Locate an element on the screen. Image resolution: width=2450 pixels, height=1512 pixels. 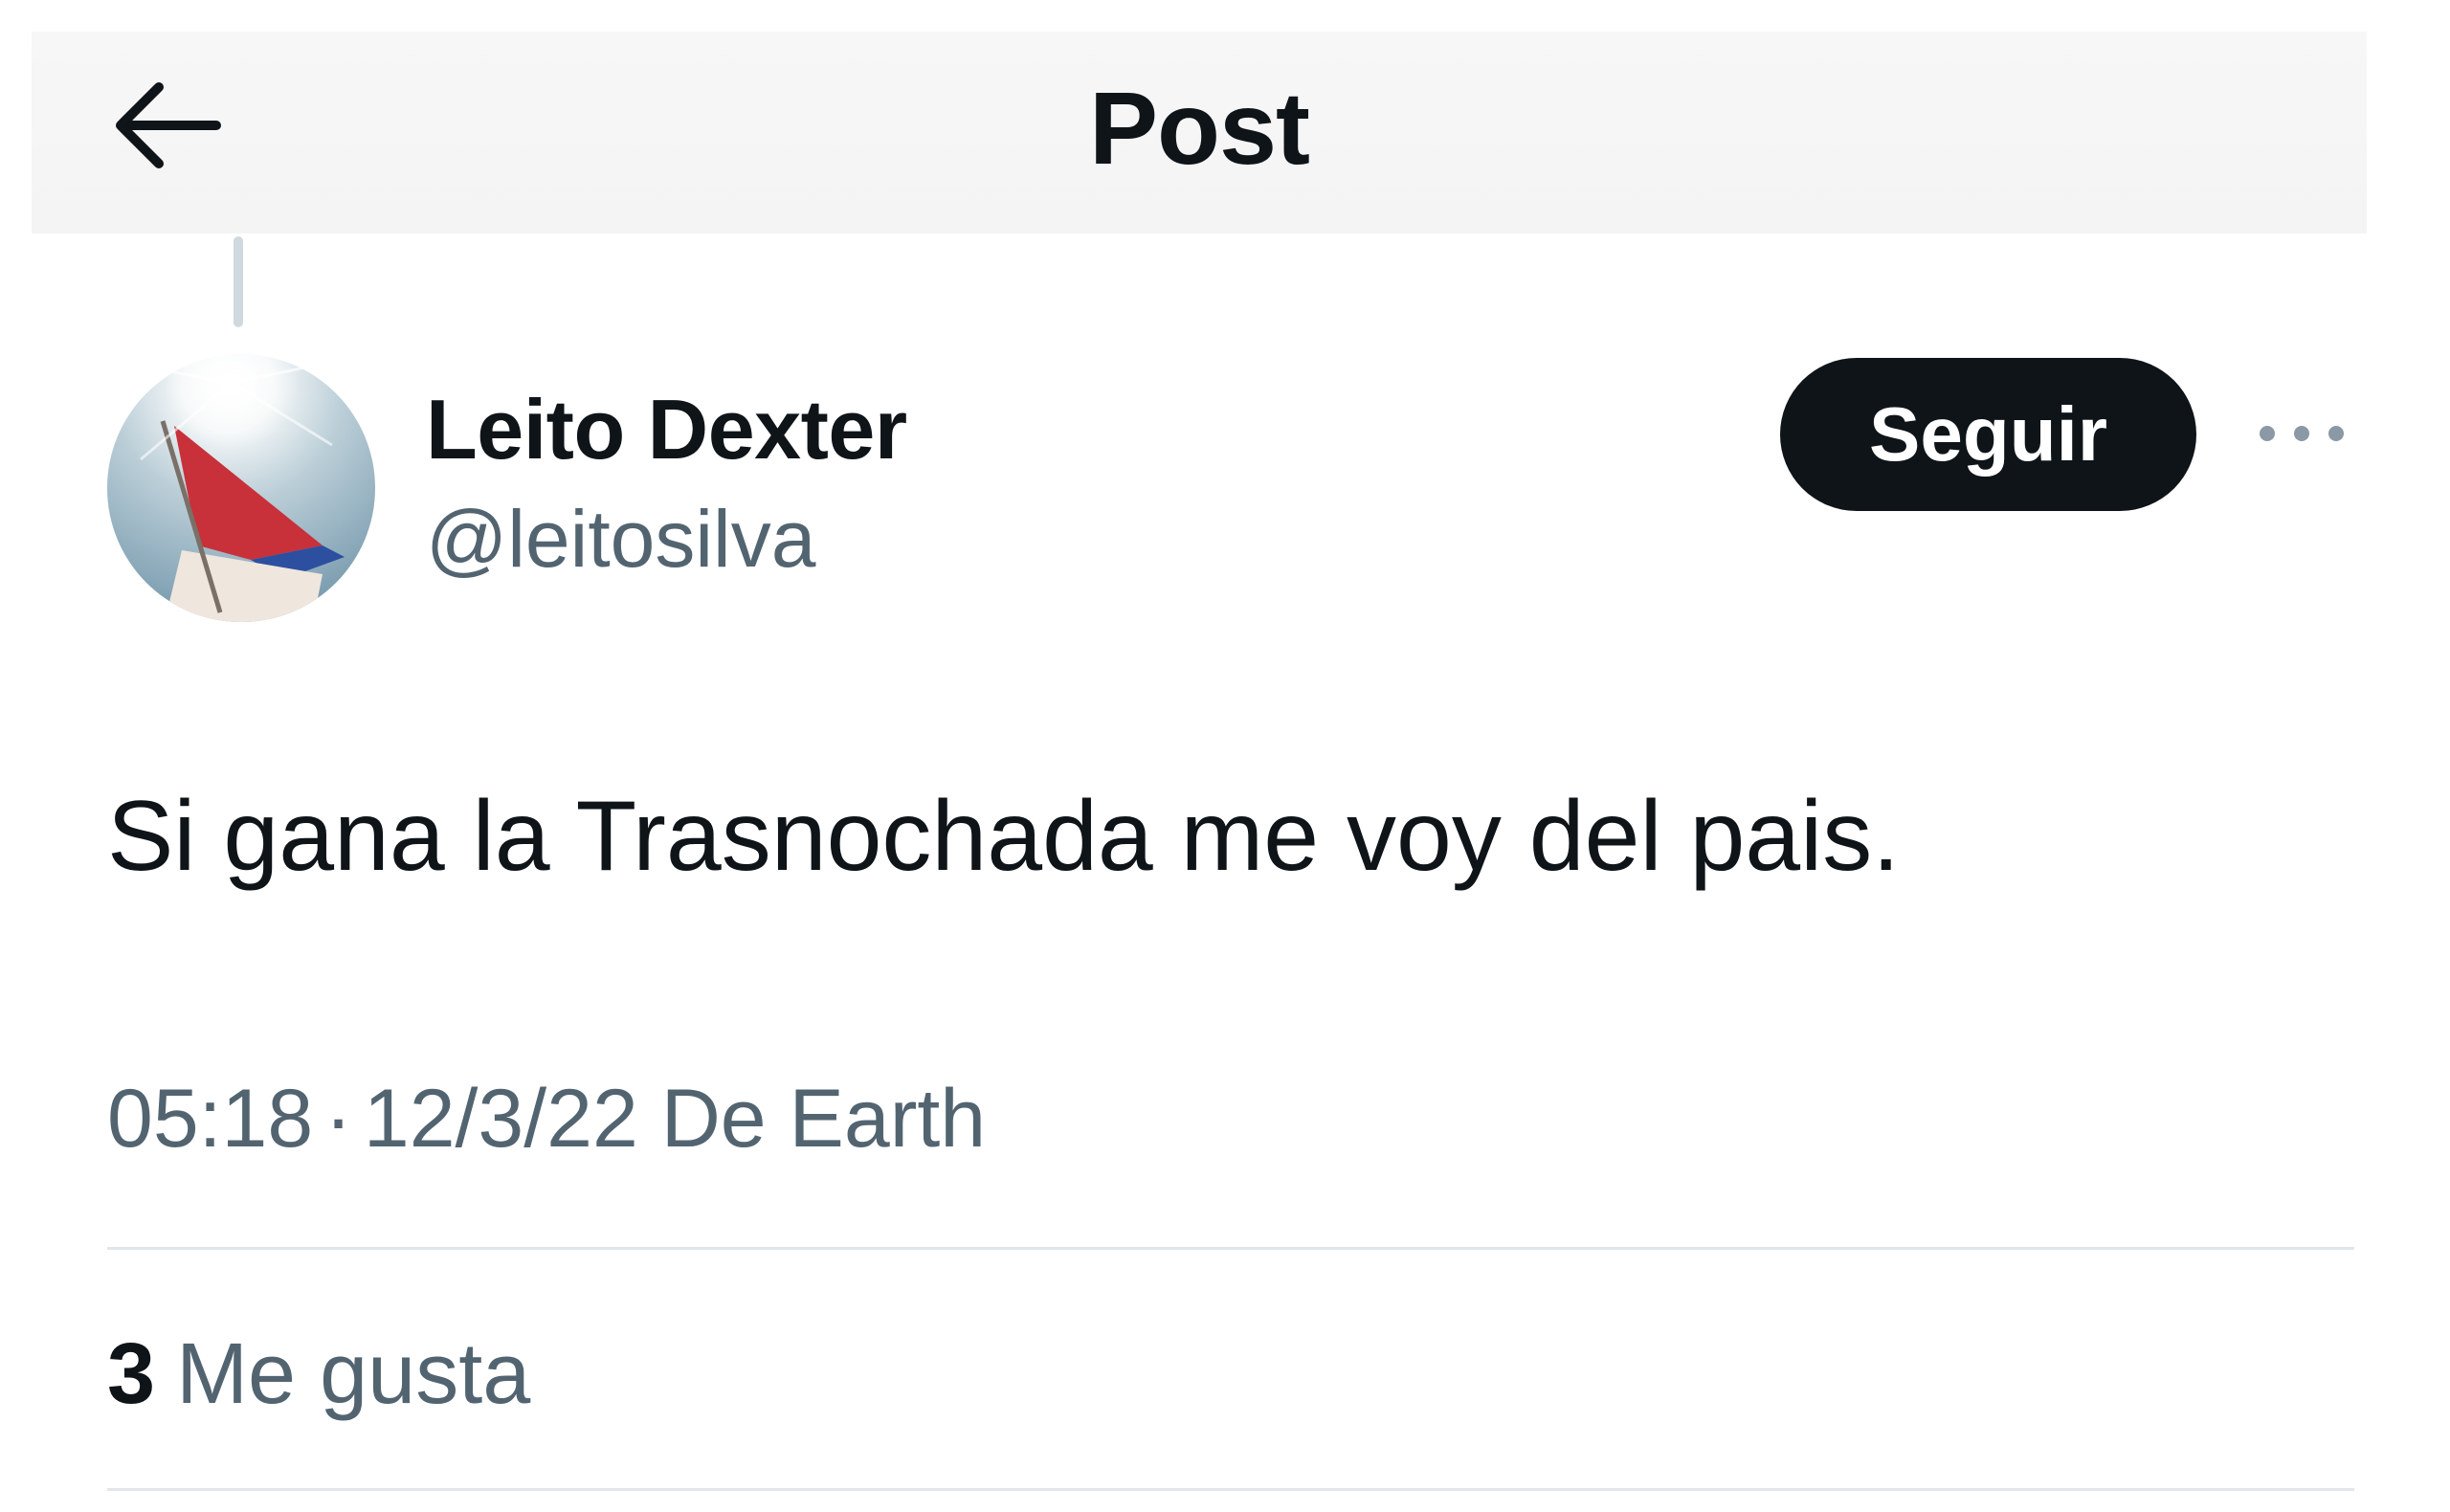
top-bar: Post is located at coordinates (1200, 132).